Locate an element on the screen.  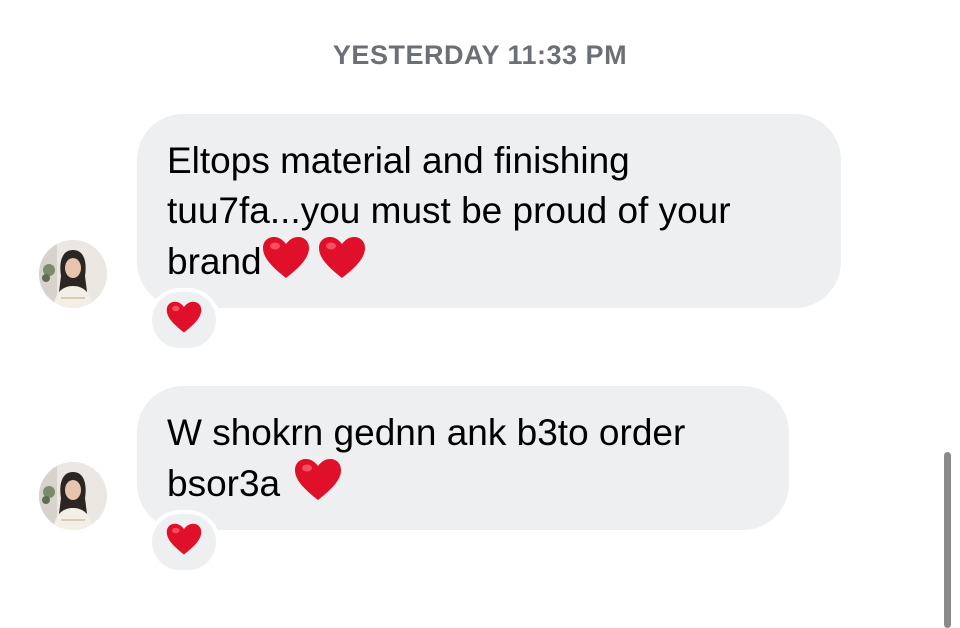
message-line: bsor3a is located at coordinates (463, 483).